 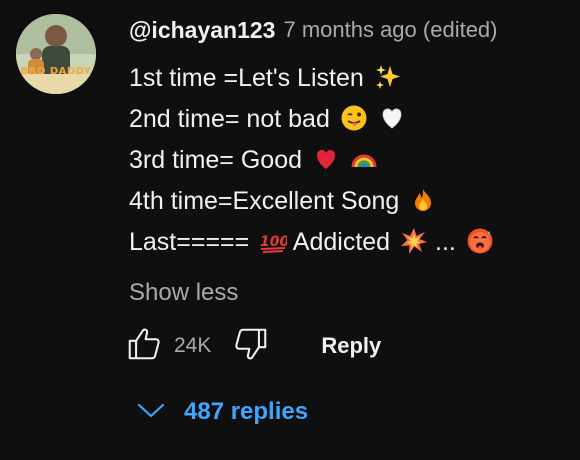 I want to click on fire-icon, so click(x=423, y=200).